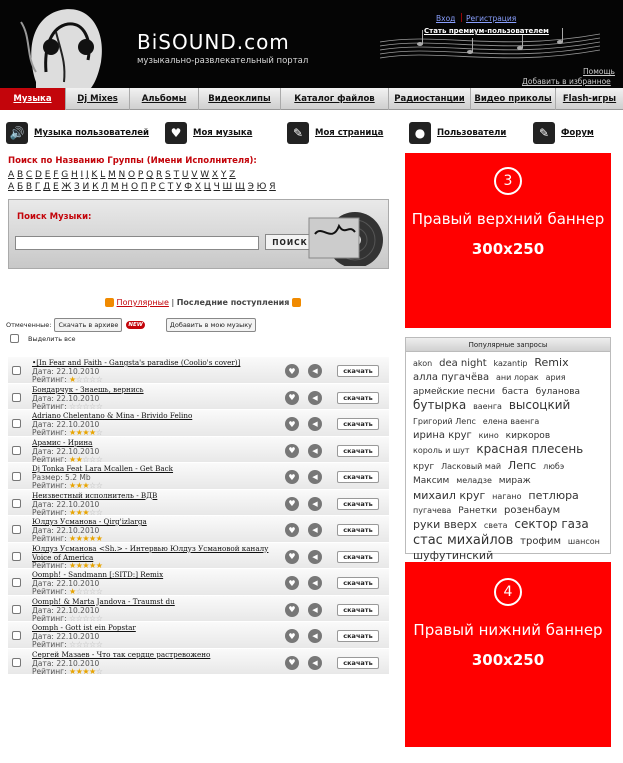 This screenshot has height=763, width=623. What do you see at coordinates (486, 31) in the screenshot?
I see `premium-link: Стать премиум-пользователем` at bounding box center [486, 31].